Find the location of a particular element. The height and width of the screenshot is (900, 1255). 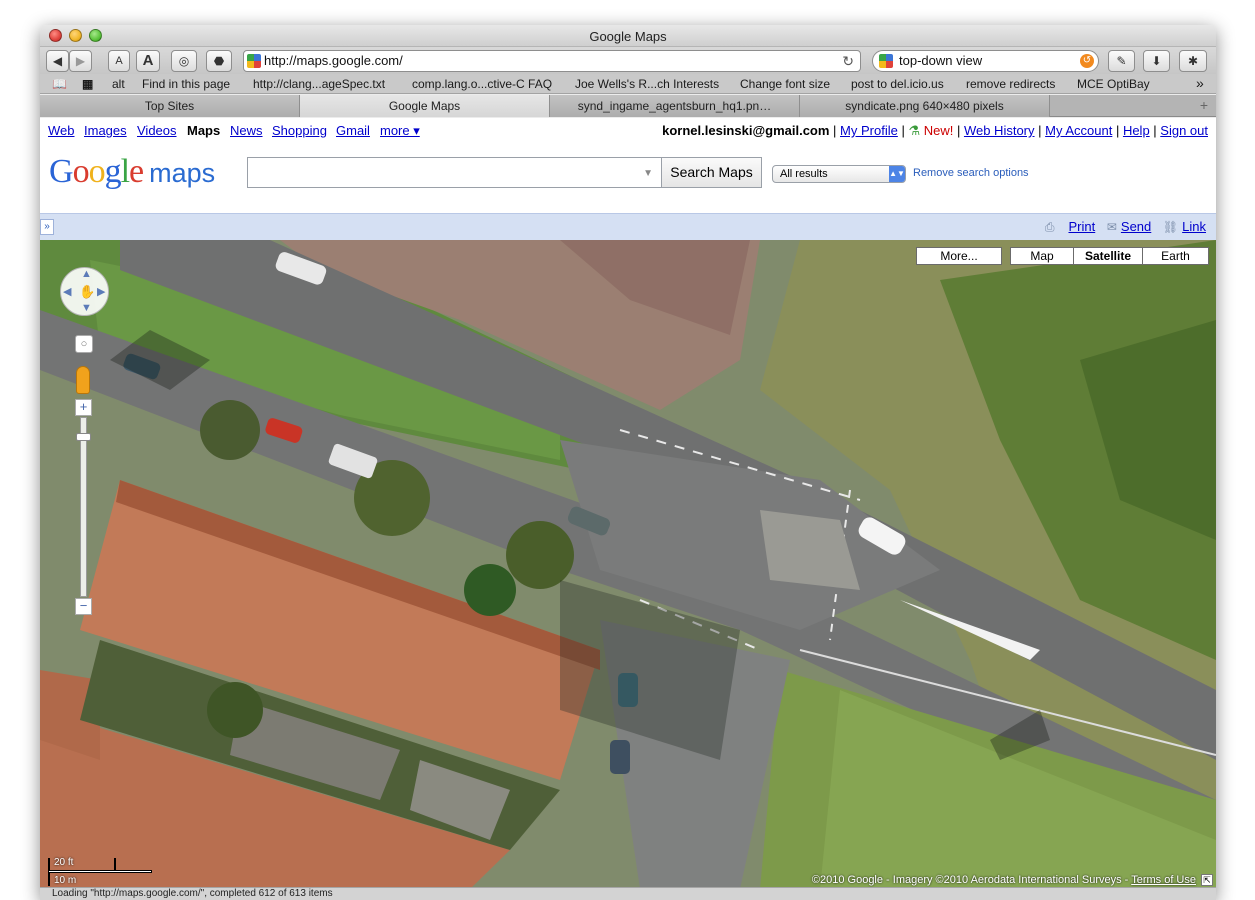

bookmark-item: Find in this page is located at coordinates (186, 84).